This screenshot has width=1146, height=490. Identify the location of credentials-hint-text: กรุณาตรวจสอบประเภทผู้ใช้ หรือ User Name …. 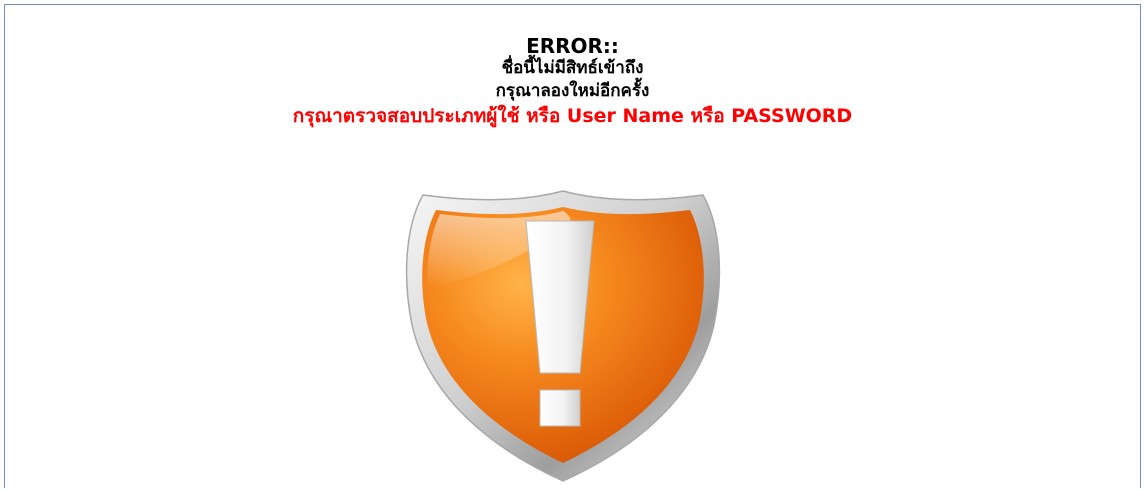
(572, 116).